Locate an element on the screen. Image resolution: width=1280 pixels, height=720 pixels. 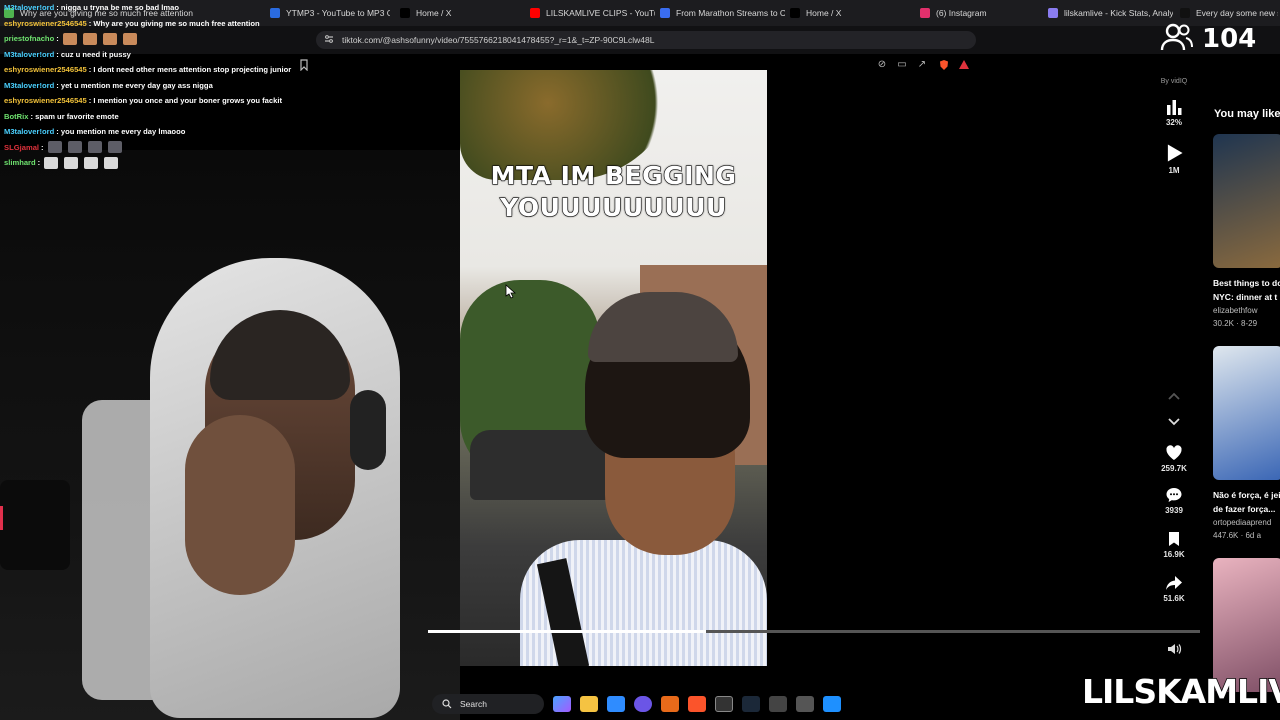
site-settings-icon is located at coordinates (329, 40).